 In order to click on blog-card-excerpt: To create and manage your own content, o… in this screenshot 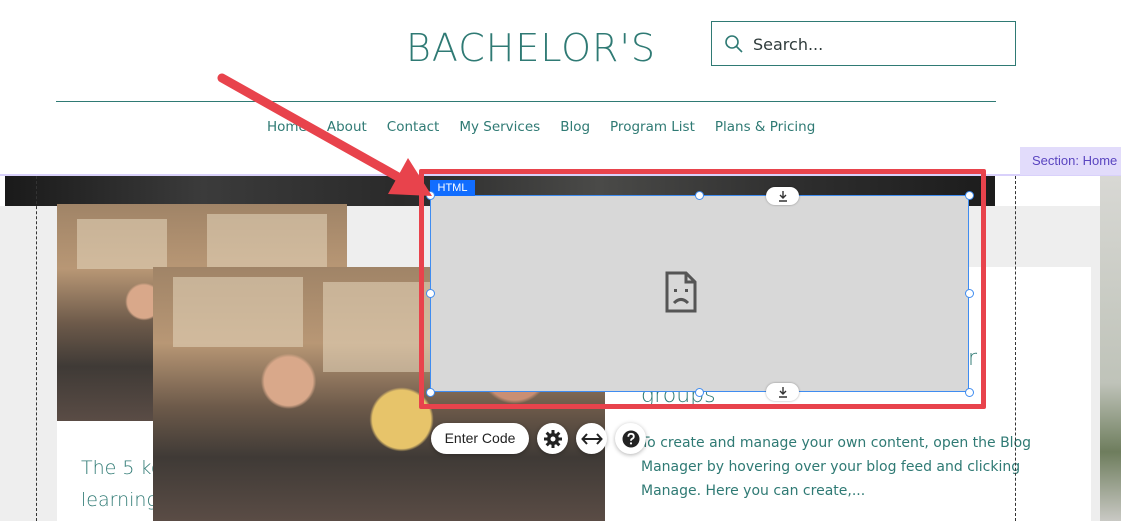, I will do `click(836, 467)`.